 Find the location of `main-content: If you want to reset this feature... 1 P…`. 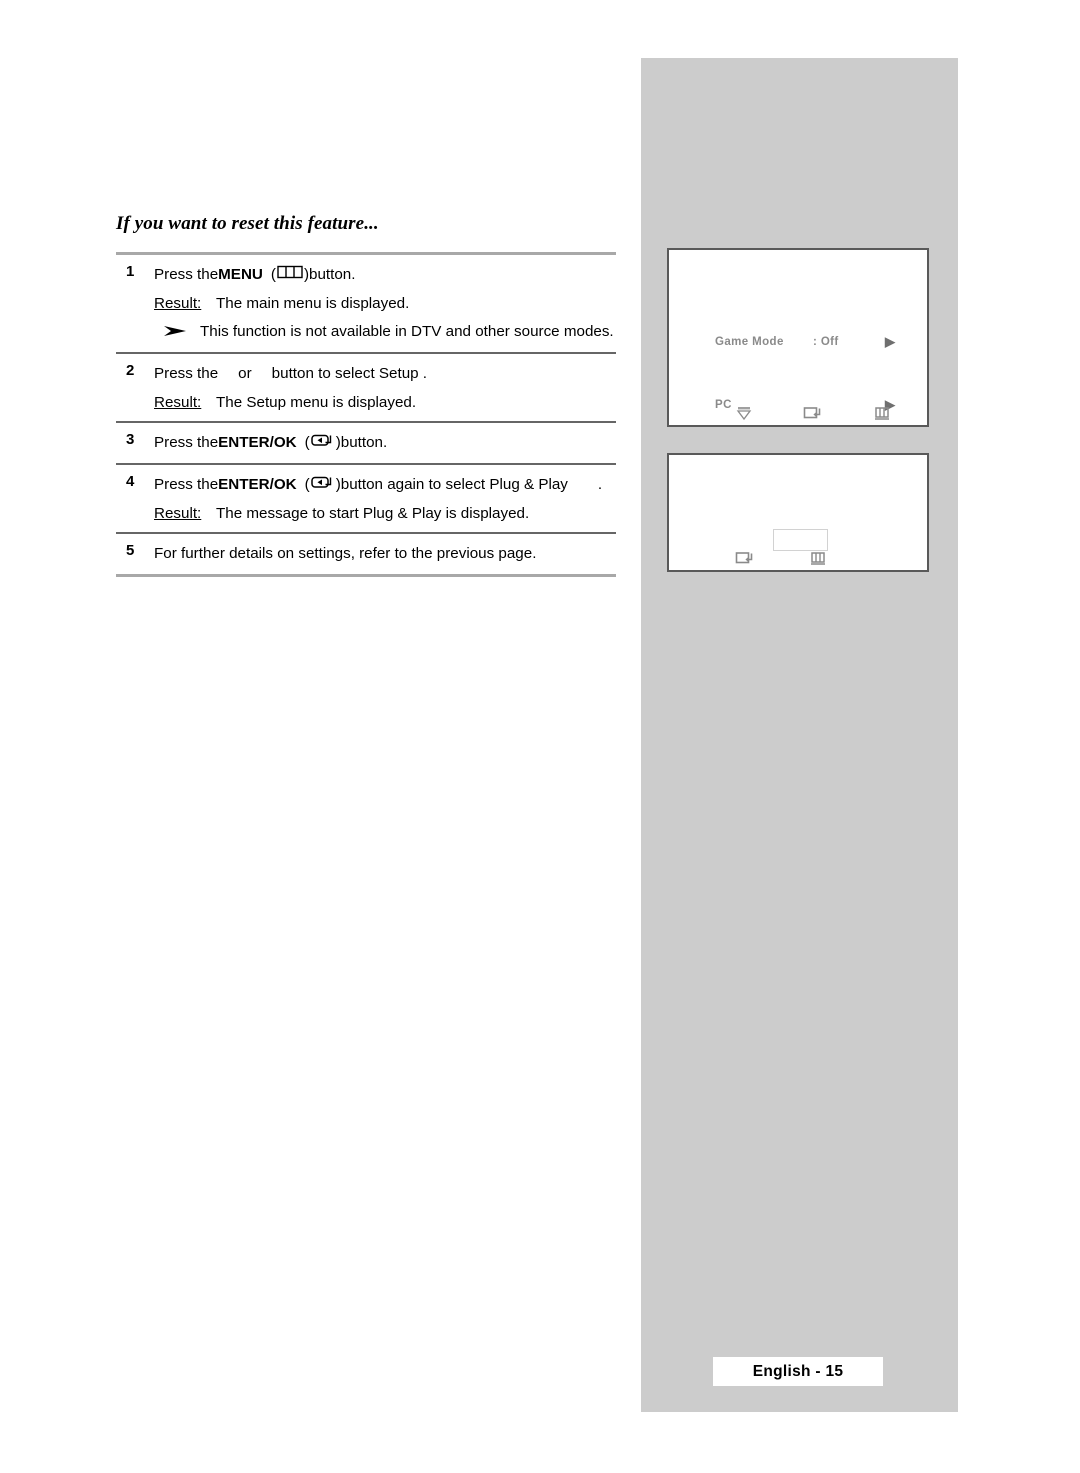

main-content: If you want to reset this feature... 1 P… is located at coordinates (366, 395).